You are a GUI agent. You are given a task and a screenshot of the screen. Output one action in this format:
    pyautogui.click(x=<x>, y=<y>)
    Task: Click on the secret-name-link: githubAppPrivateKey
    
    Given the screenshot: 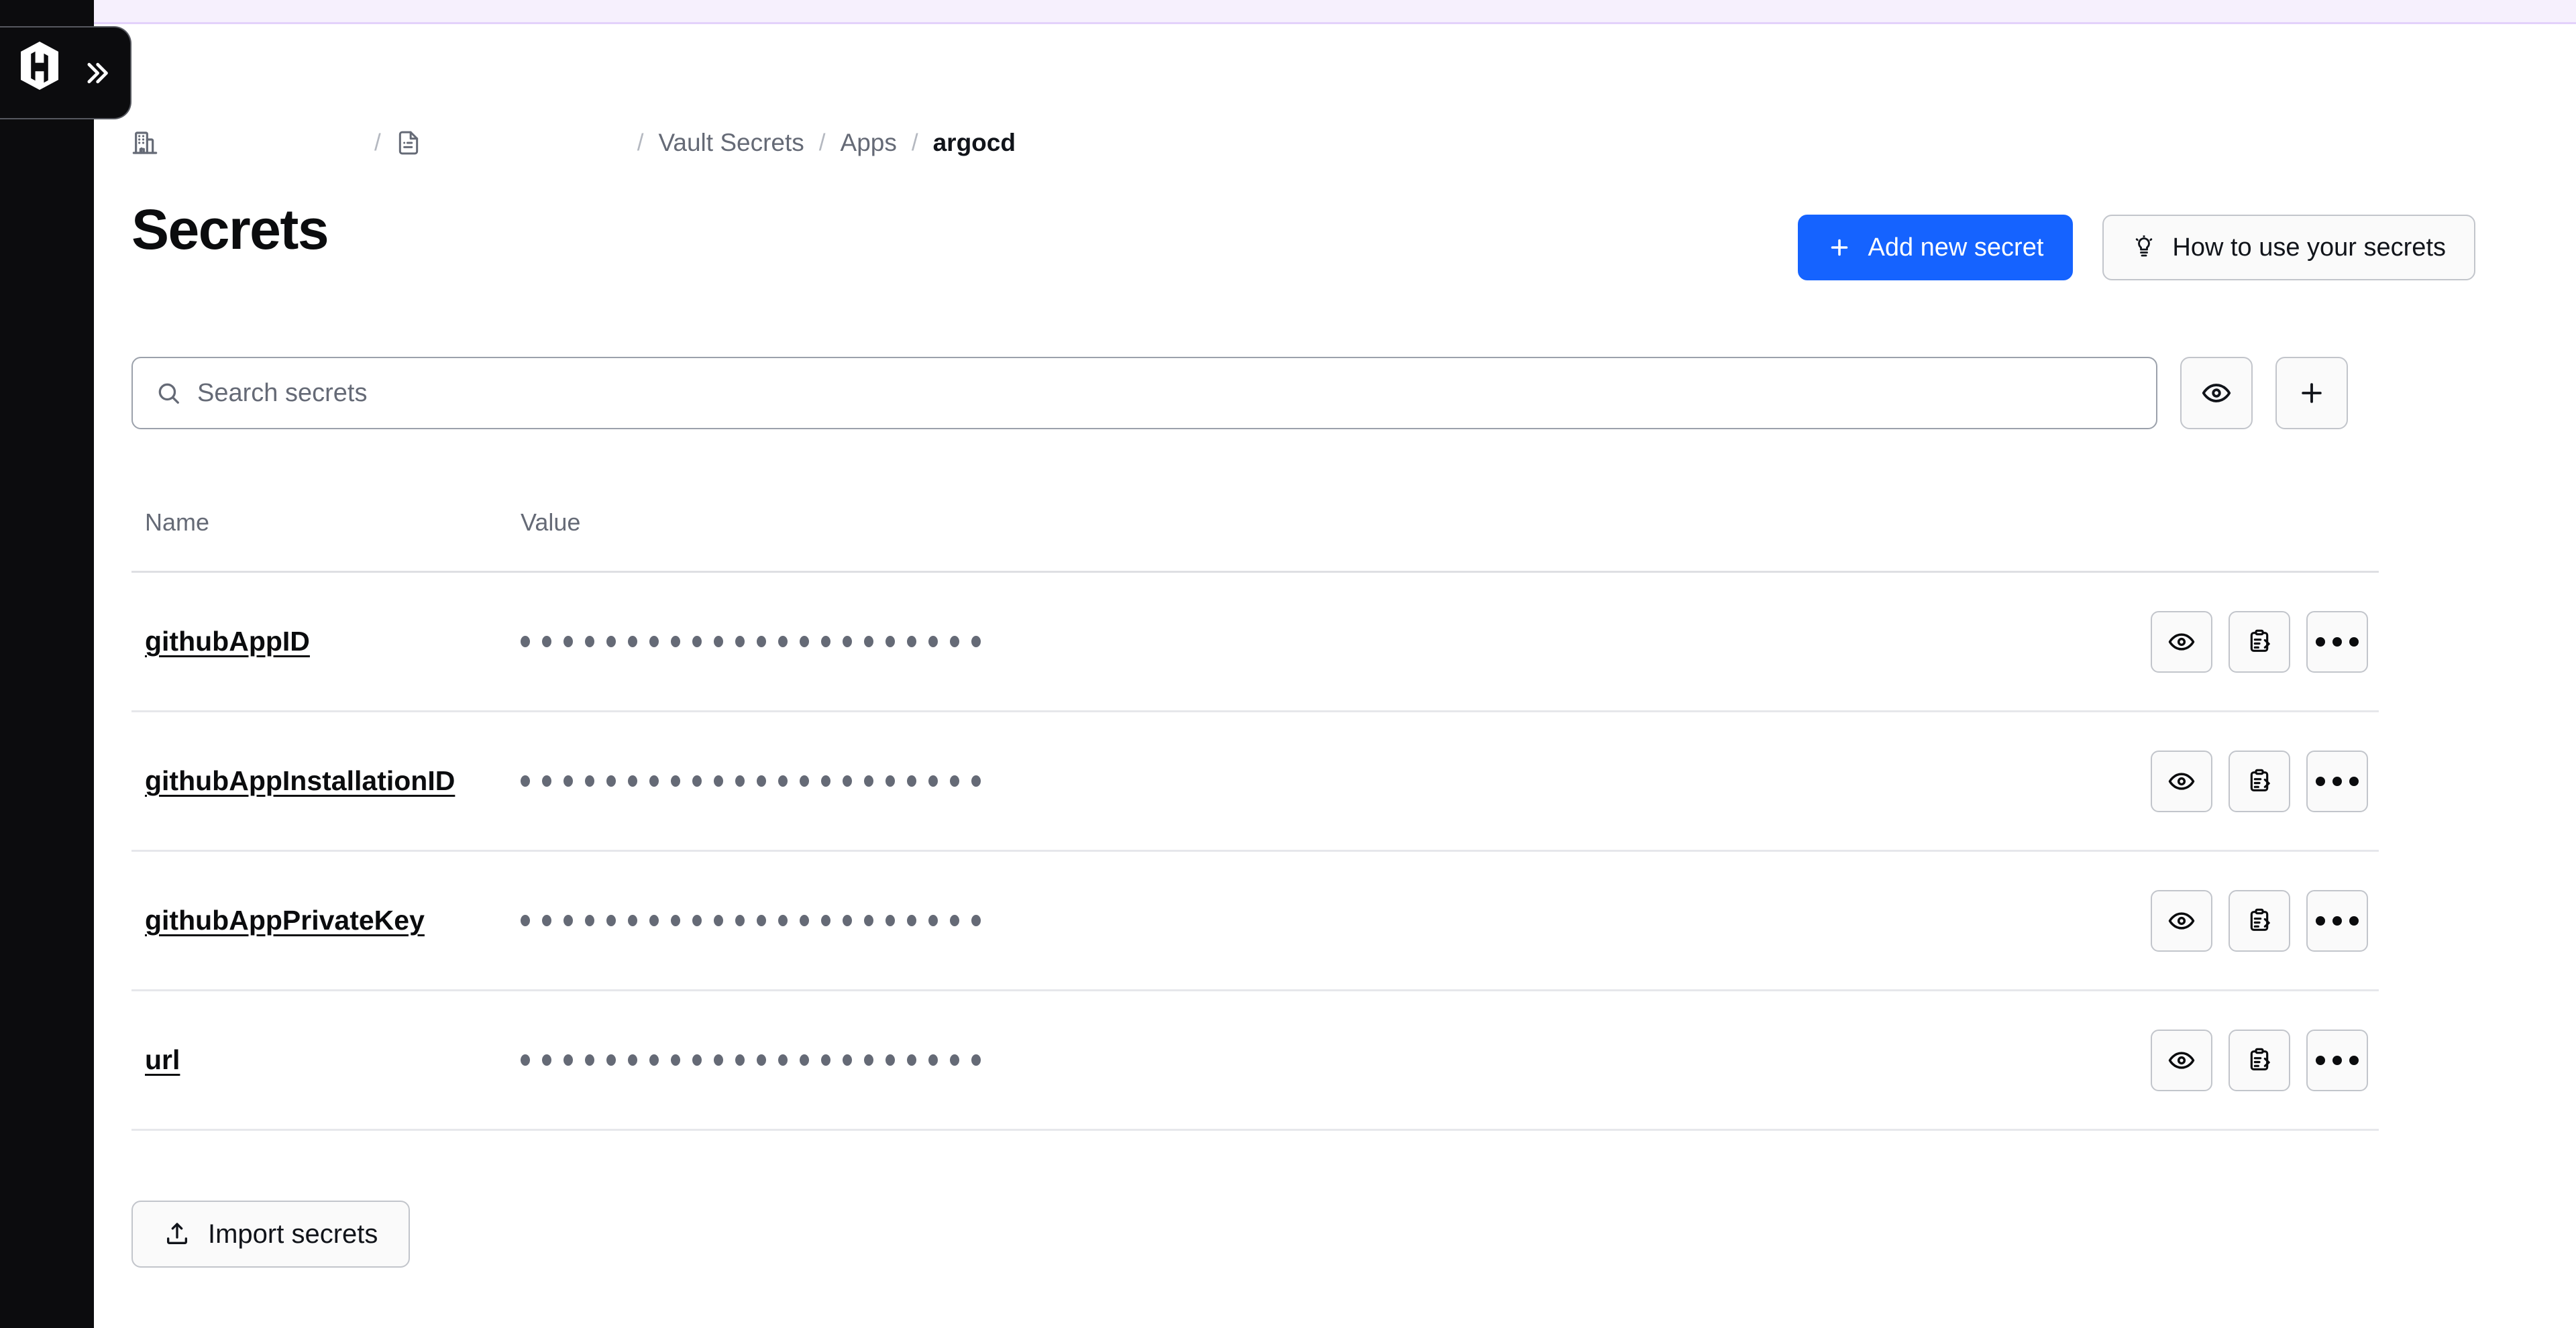 What is the action you would take?
    pyautogui.click(x=285, y=921)
    